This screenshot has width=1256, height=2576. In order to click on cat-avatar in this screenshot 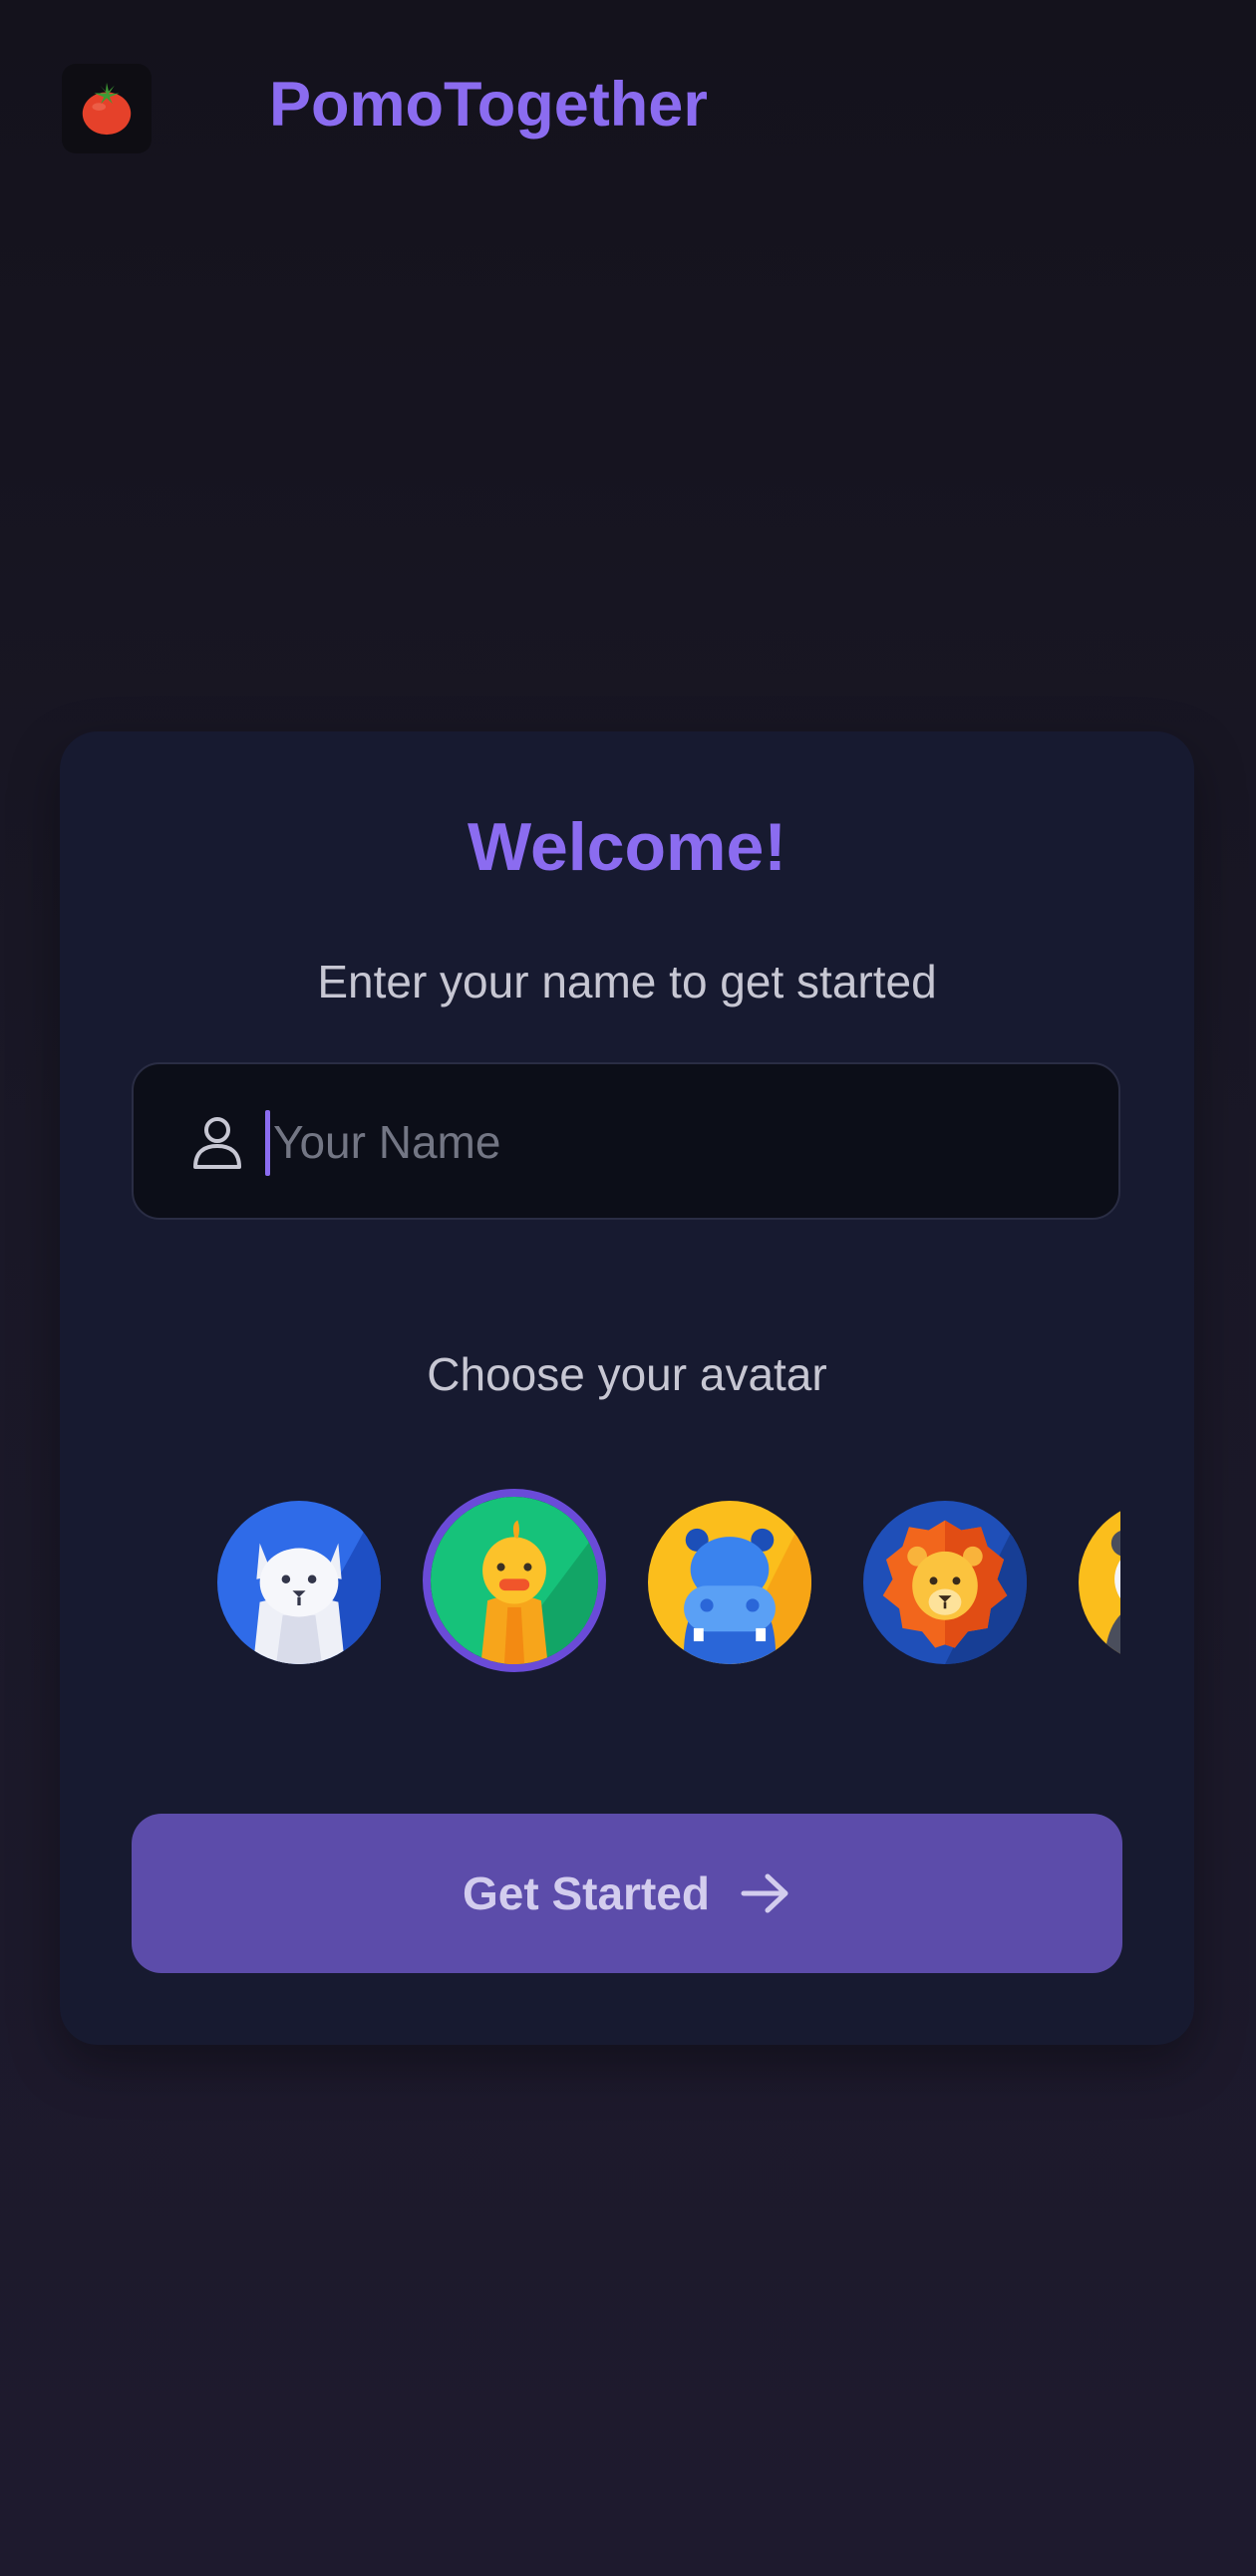, I will do `click(299, 1582)`.